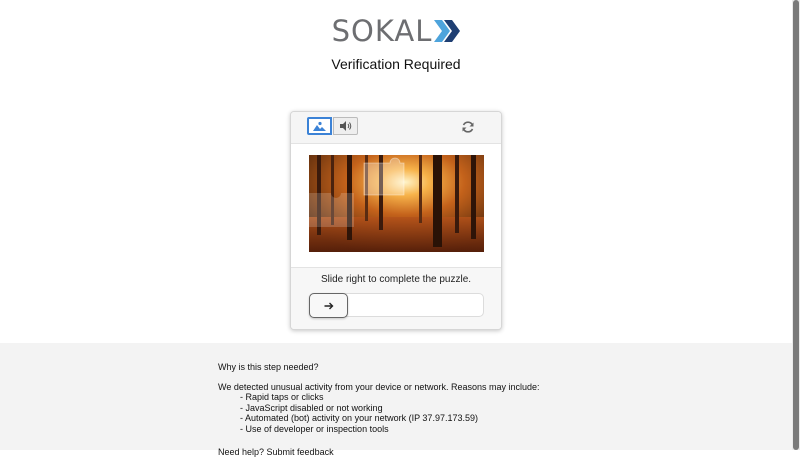 This screenshot has width=800, height=458. I want to click on scrollbar-thumb, so click(796, 225).